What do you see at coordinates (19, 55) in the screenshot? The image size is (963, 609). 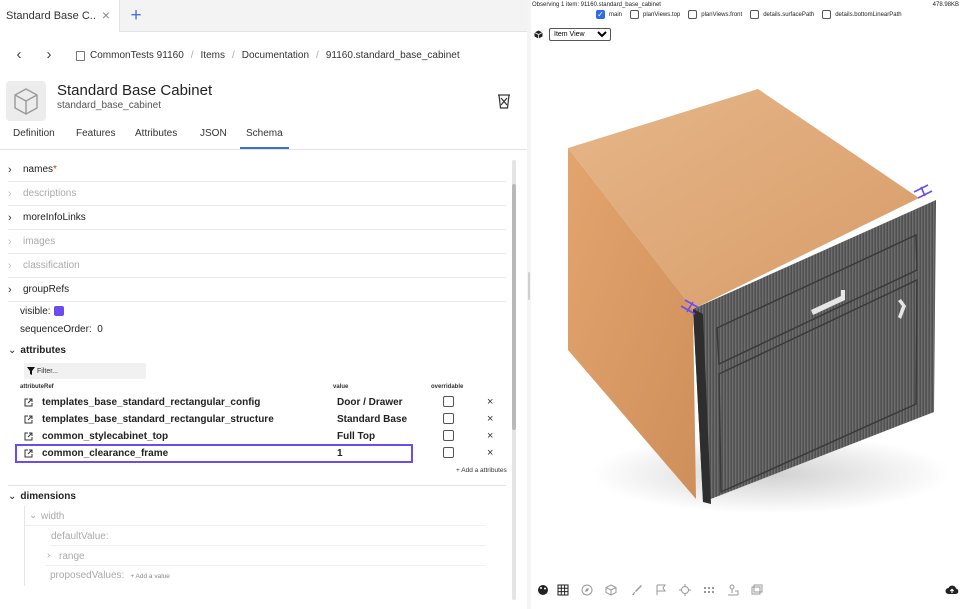 I see `back-icon: ‹` at bounding box center [19, 55].